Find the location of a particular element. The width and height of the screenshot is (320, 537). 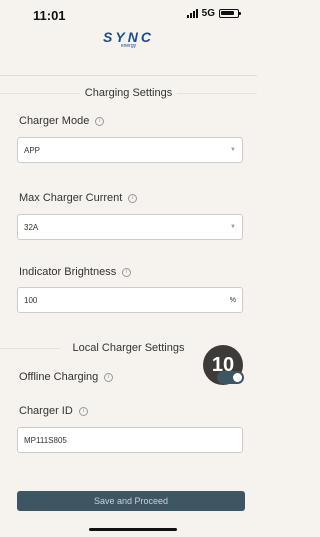

status-indicators: 5G is located at coordinates (213, 13).